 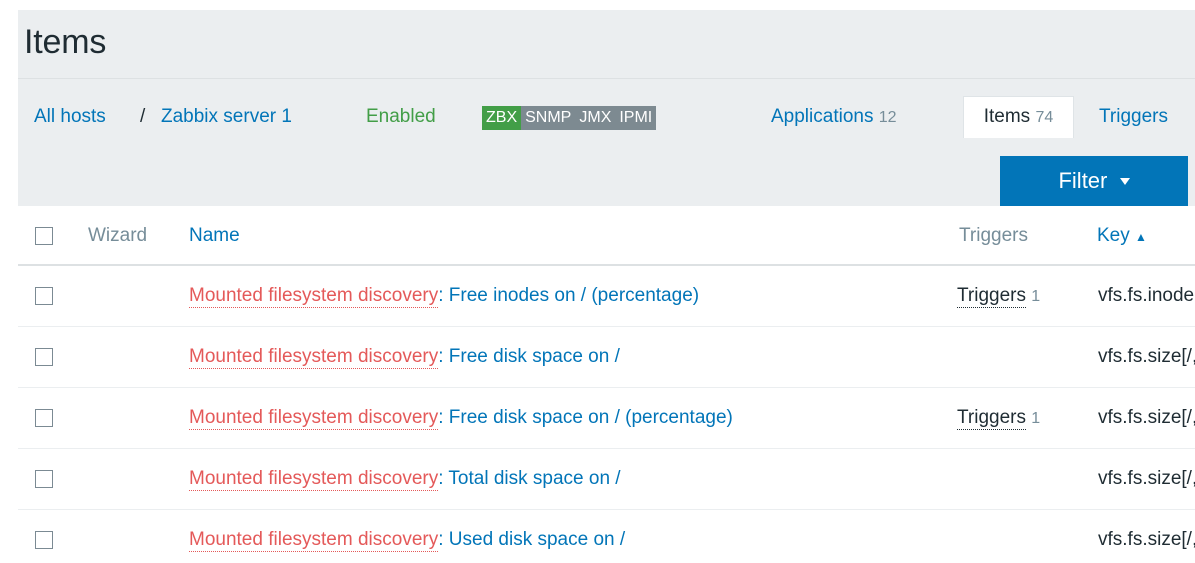 I want to click on items-tab-label: Items, so click(x=1007, y=116).